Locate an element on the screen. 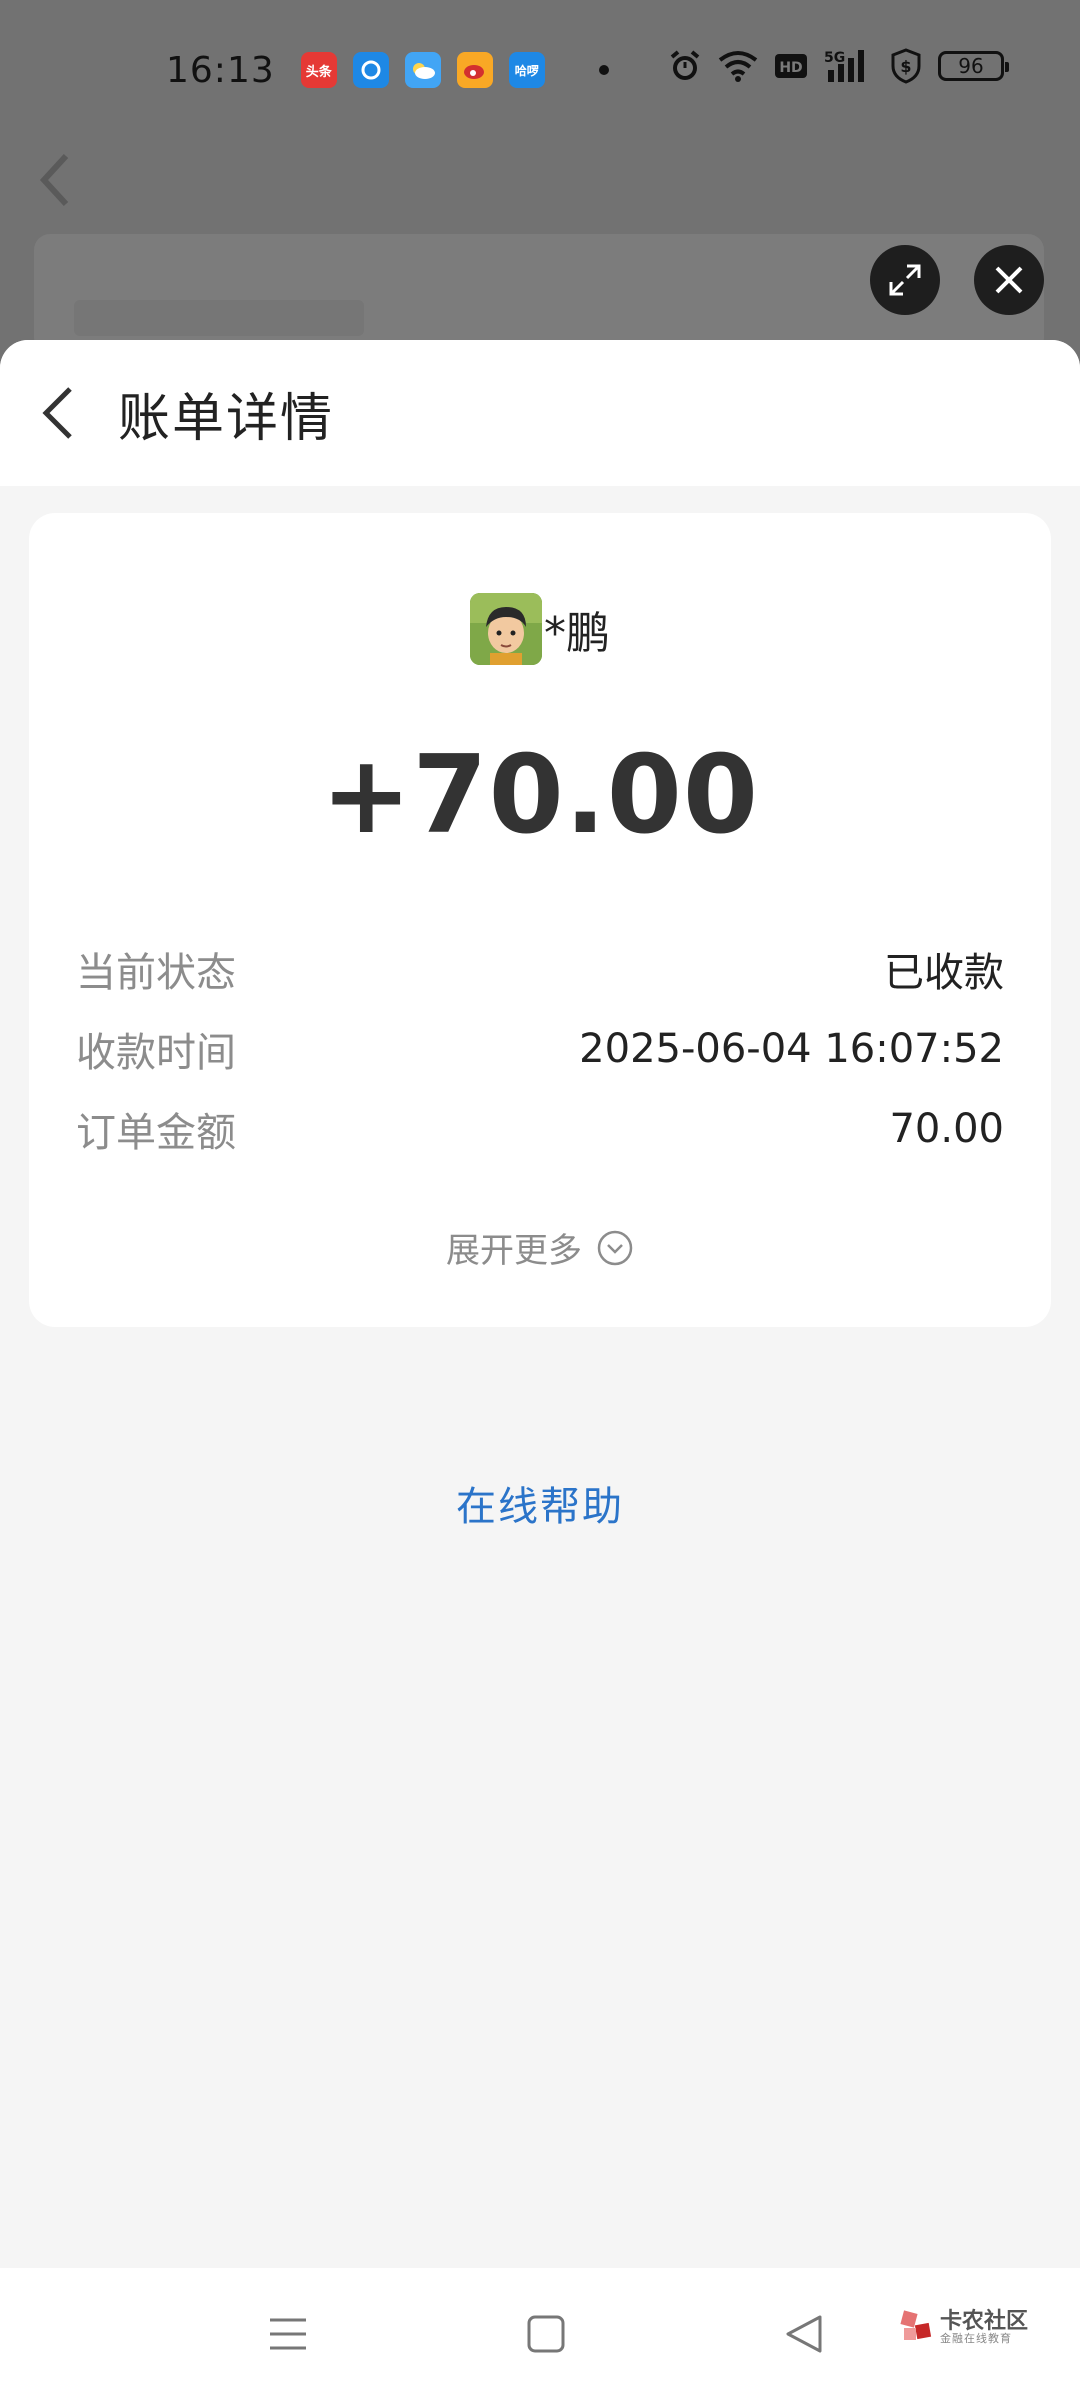 Image resolution: width=1080 pixels, height=2400 pixels. browser-app-icon is located at coordinates (370, 70).